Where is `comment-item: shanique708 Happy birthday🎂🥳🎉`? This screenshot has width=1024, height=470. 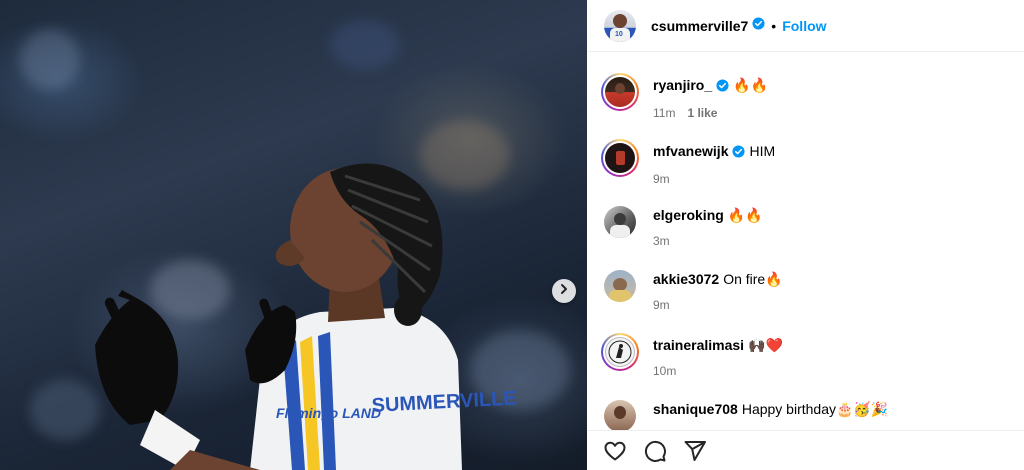 comment-item: shanique708 Happy birthday🎂🥳🎉 is located at coordinates (744, 413).